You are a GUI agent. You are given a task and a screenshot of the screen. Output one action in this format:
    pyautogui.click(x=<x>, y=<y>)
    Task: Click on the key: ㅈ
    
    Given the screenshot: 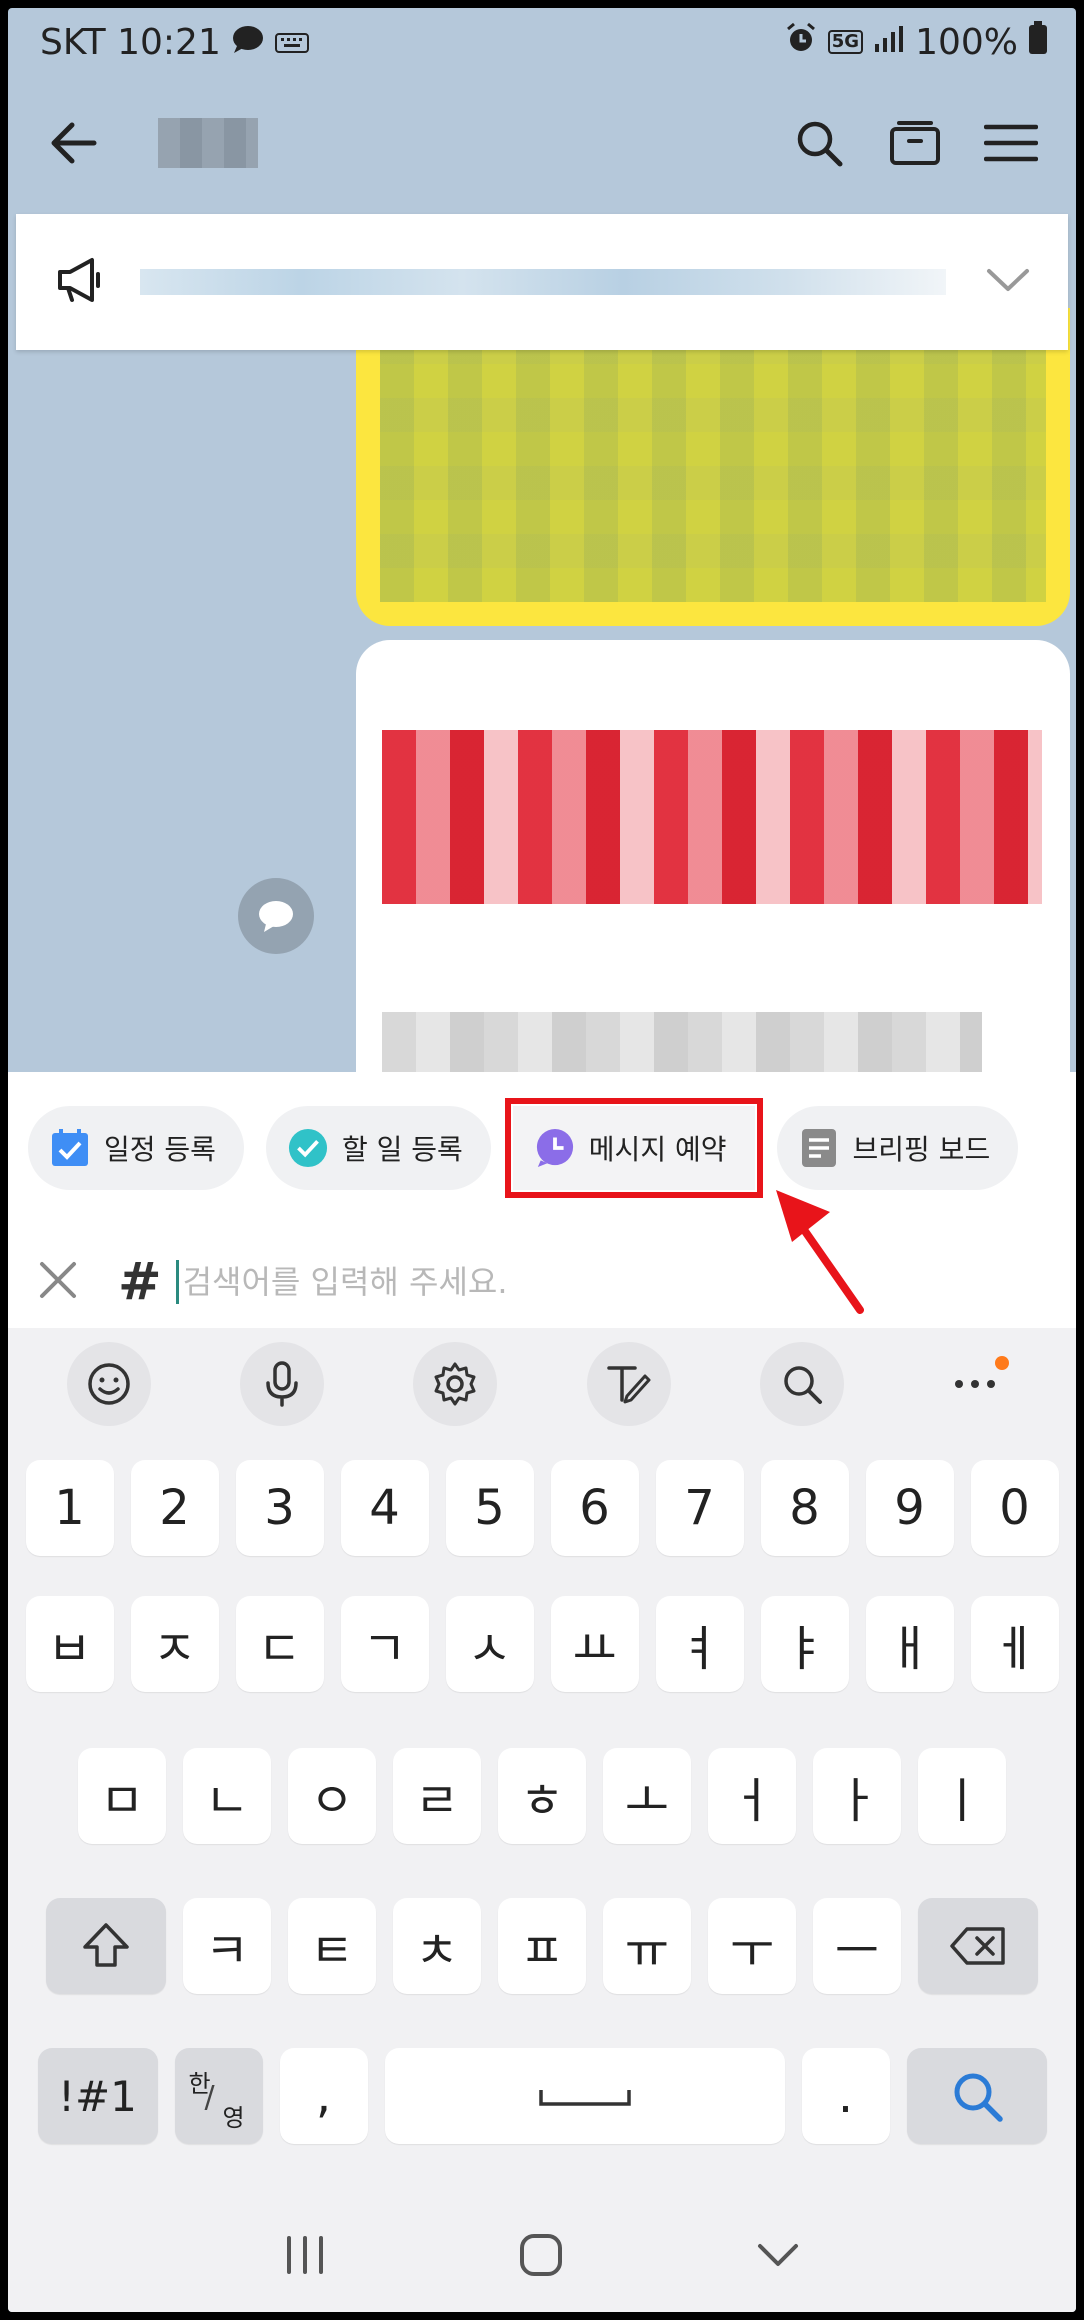 What is the action you would take?
    pyautogui.click(x=174, y=1644)
    